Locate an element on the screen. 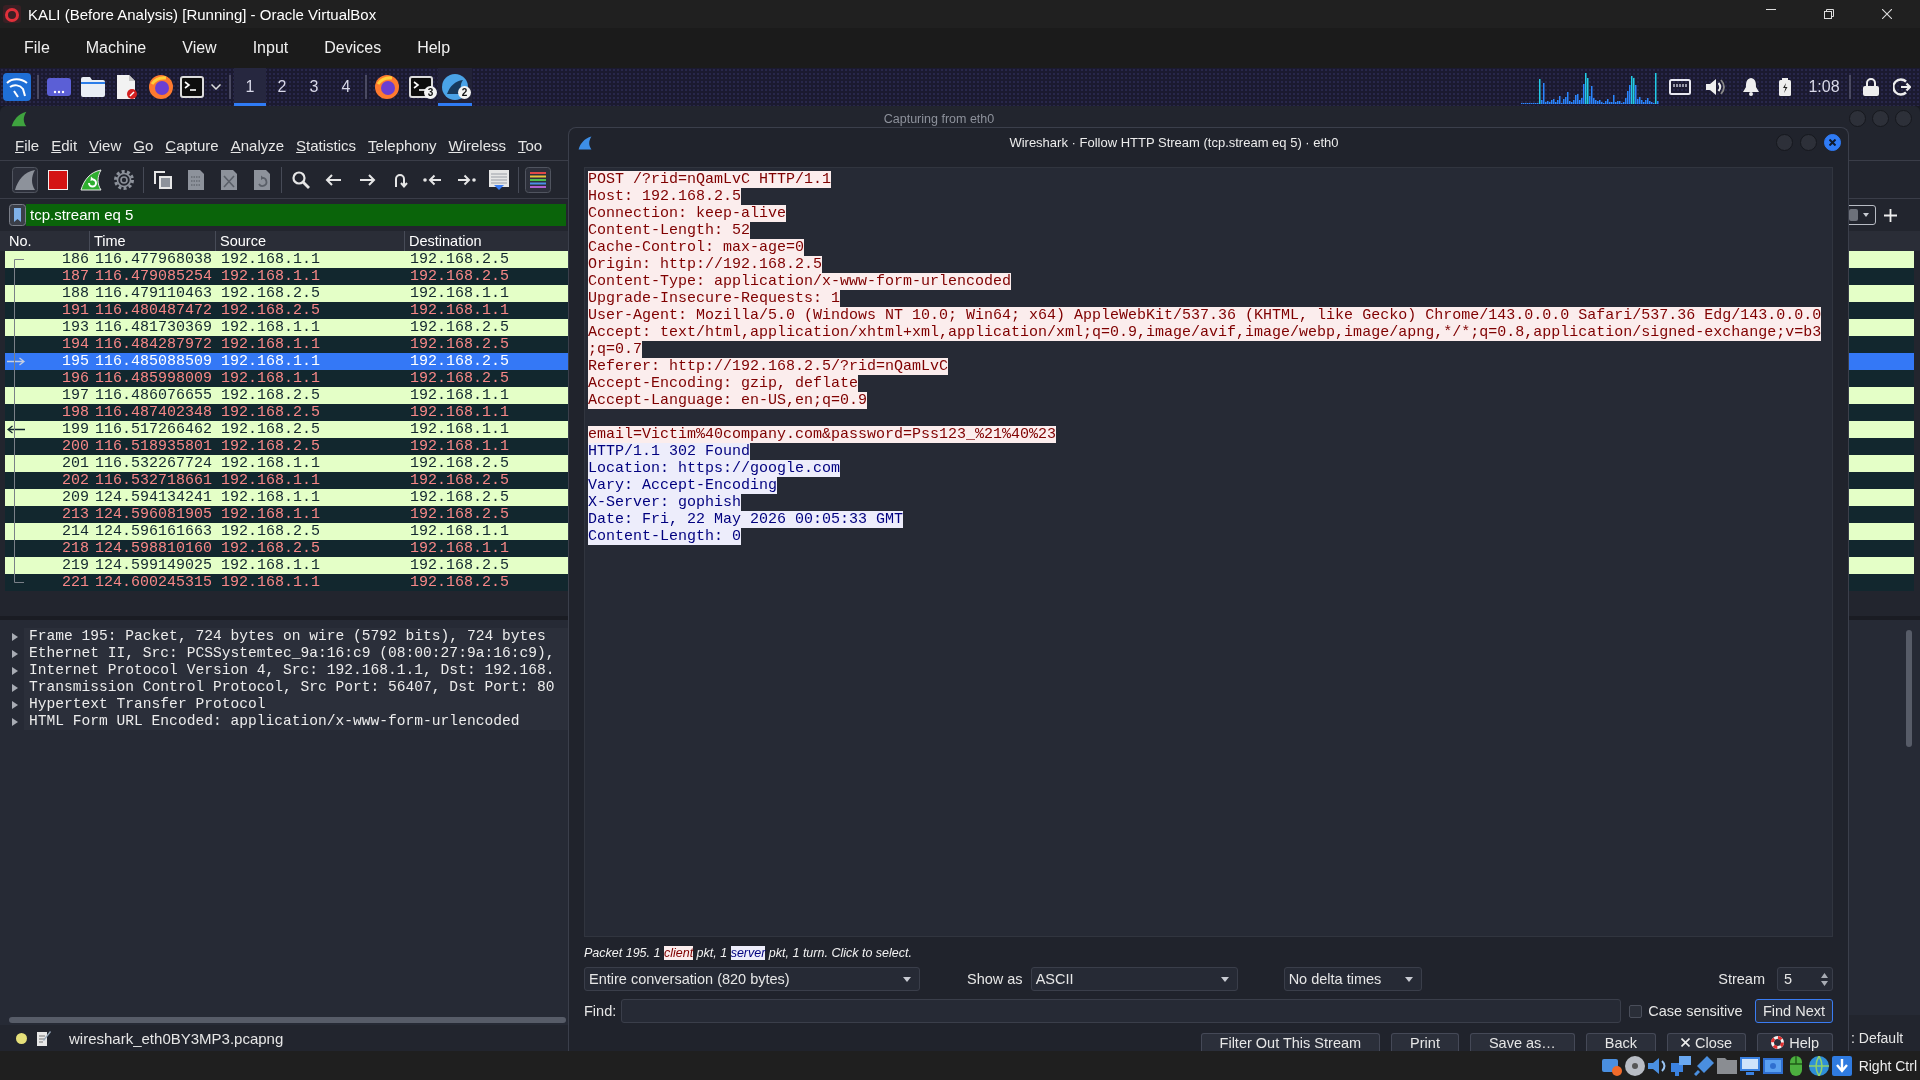 This screenshot has height=1080, width=1920. battery-icon is located at coordinates (1785, 87).